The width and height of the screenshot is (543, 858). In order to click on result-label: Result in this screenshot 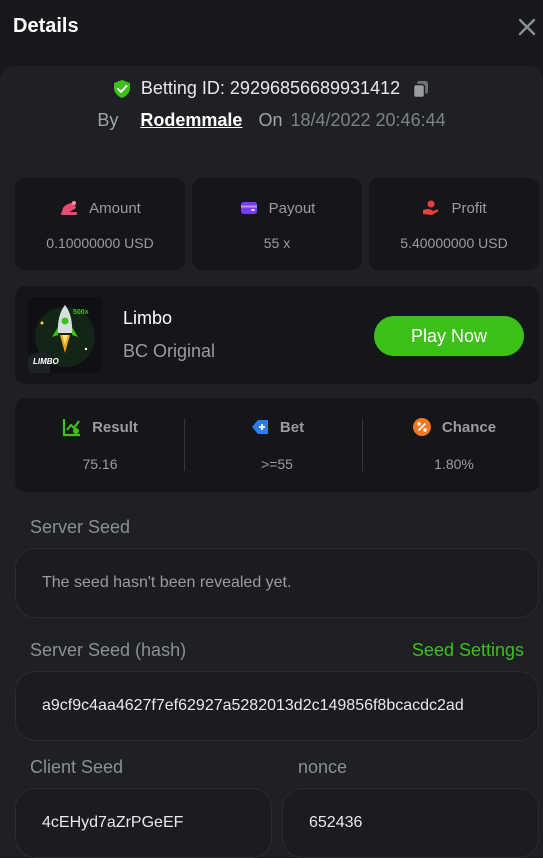, I will do `click(115, 427)`.